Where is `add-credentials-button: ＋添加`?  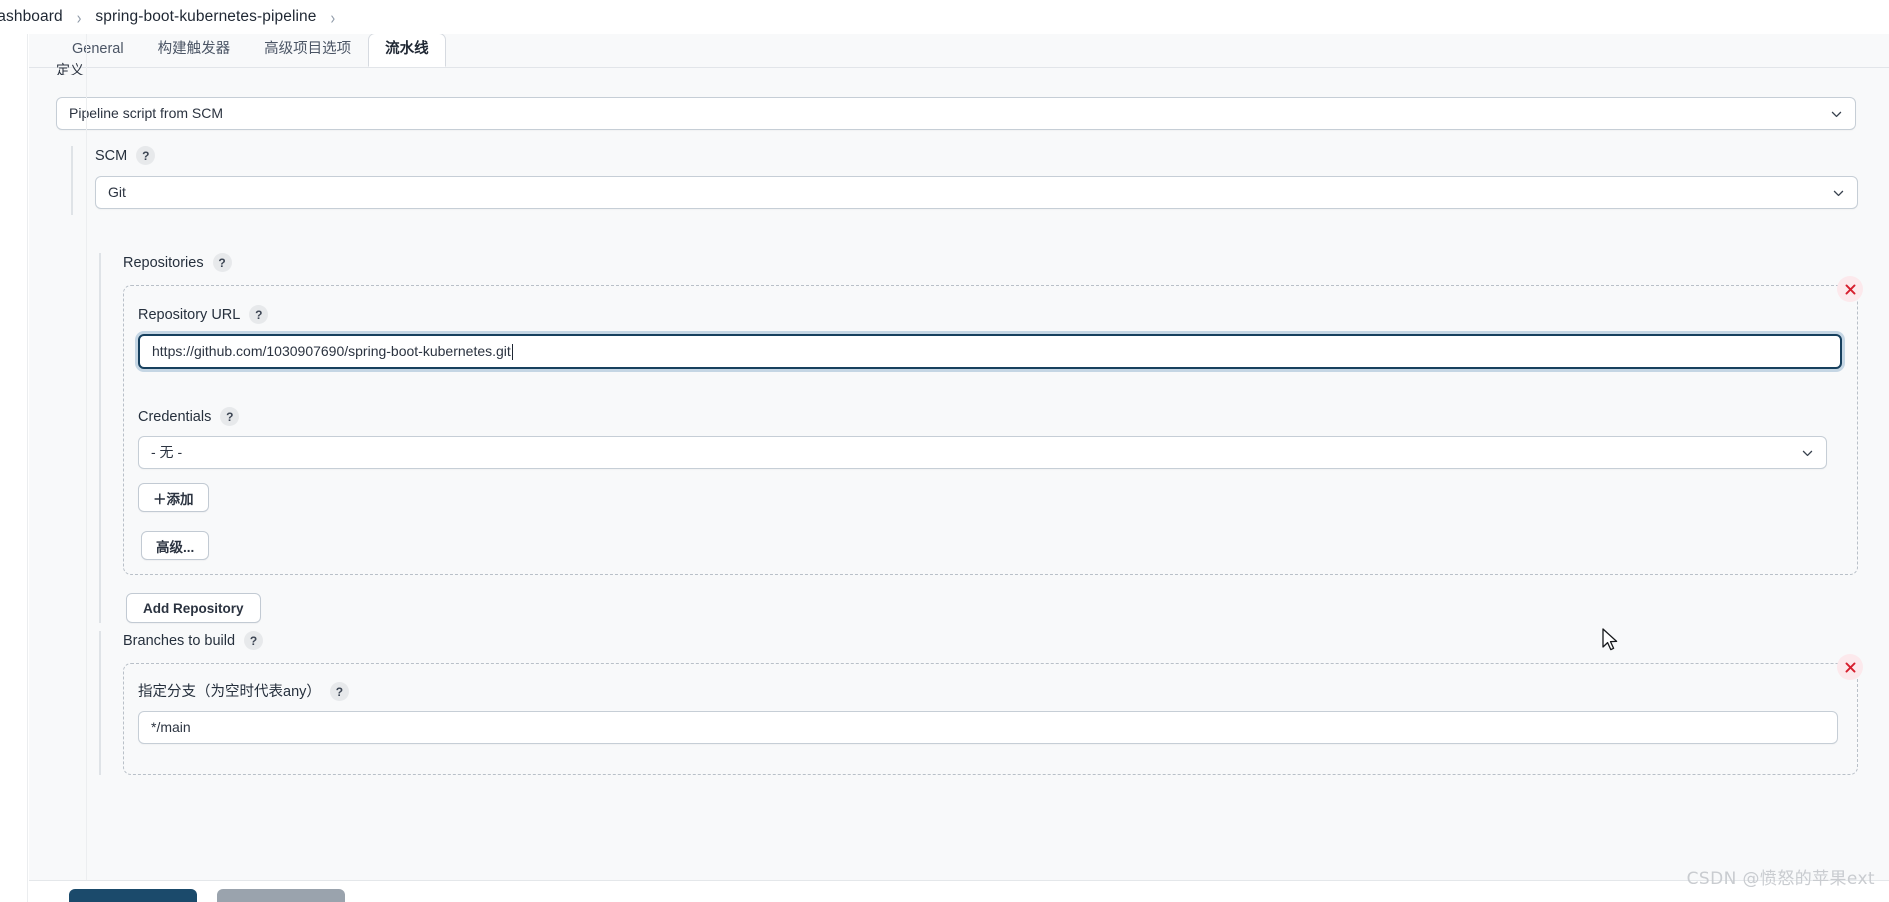
add-credentials-button: ＋添加 is located at coordinates (173, 497).